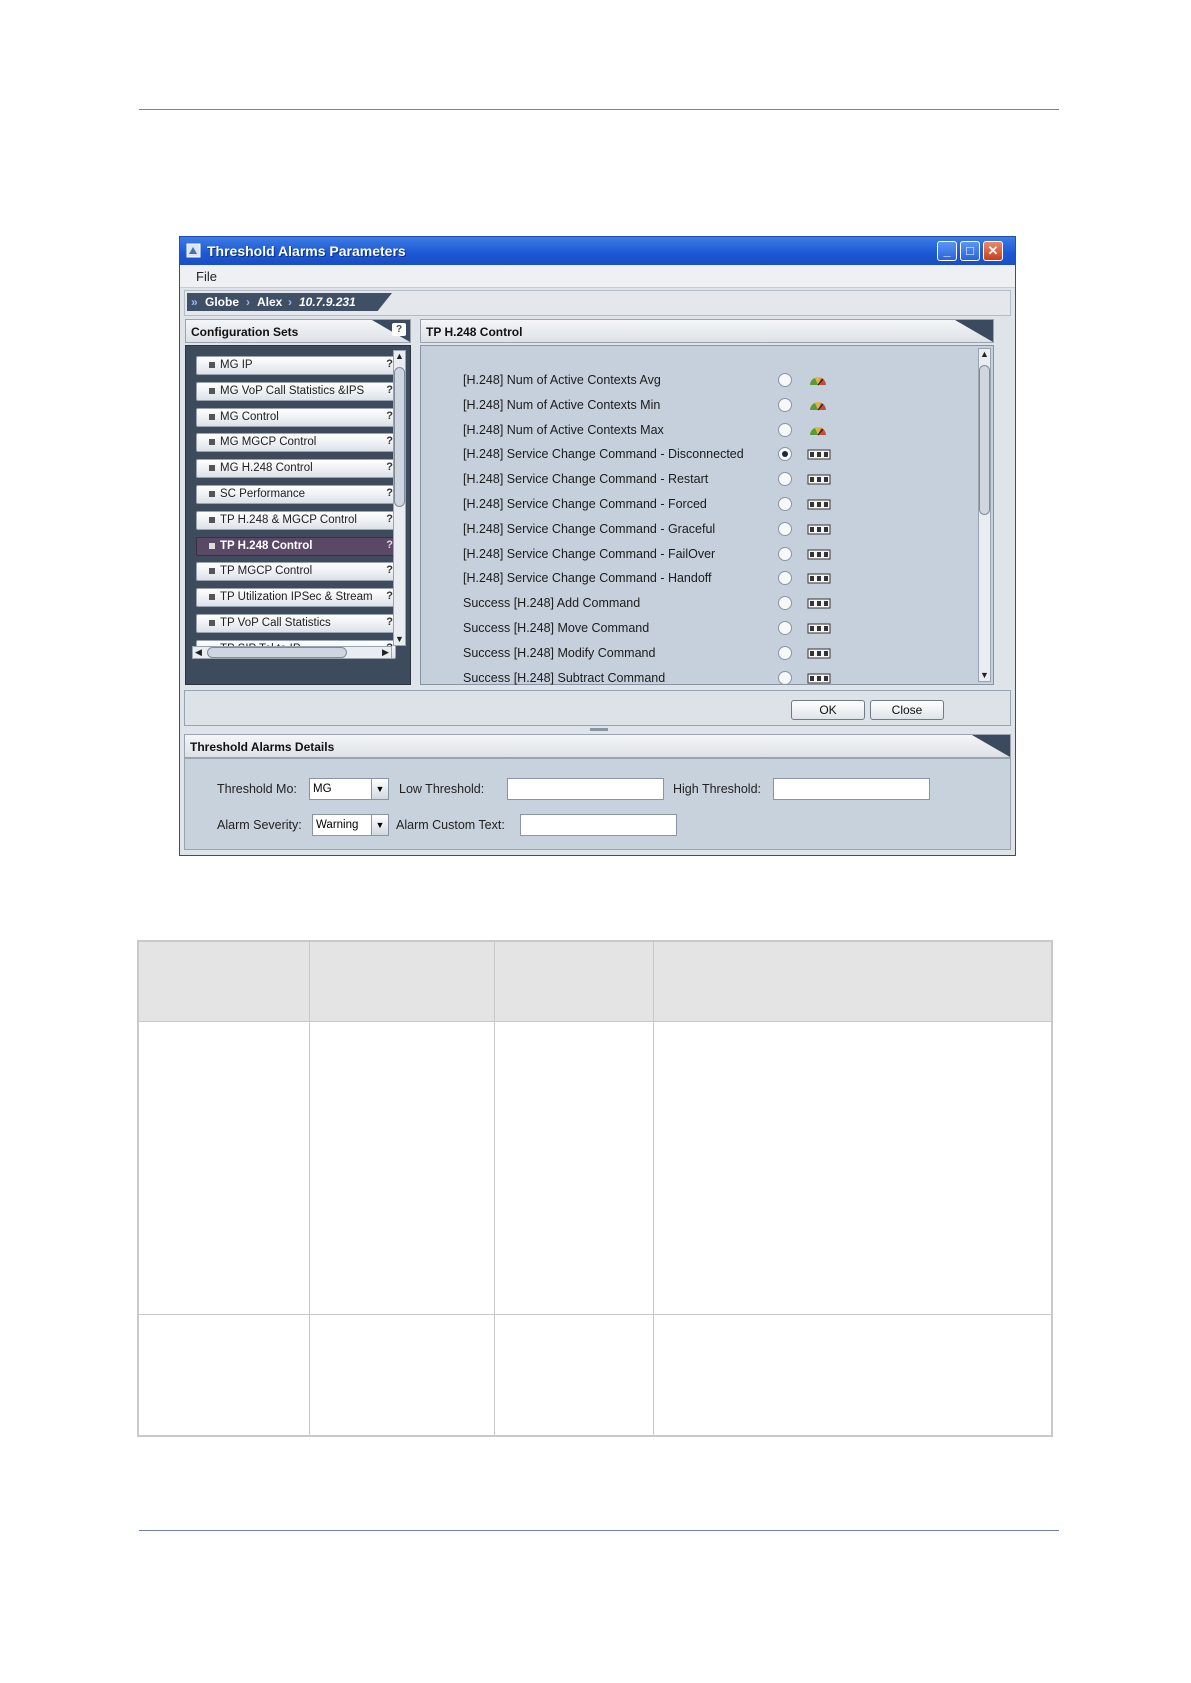  I want to click on metric-row: Success [H.248] Modify Command, so click(723, 654).